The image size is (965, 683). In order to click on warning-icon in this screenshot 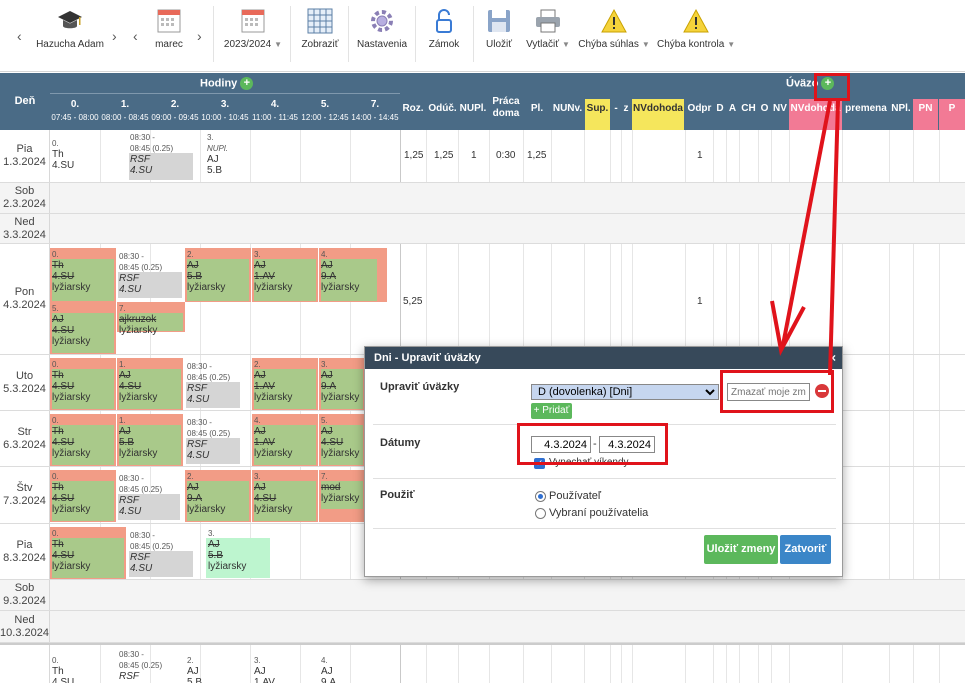, I will do `click(696, 20)`.